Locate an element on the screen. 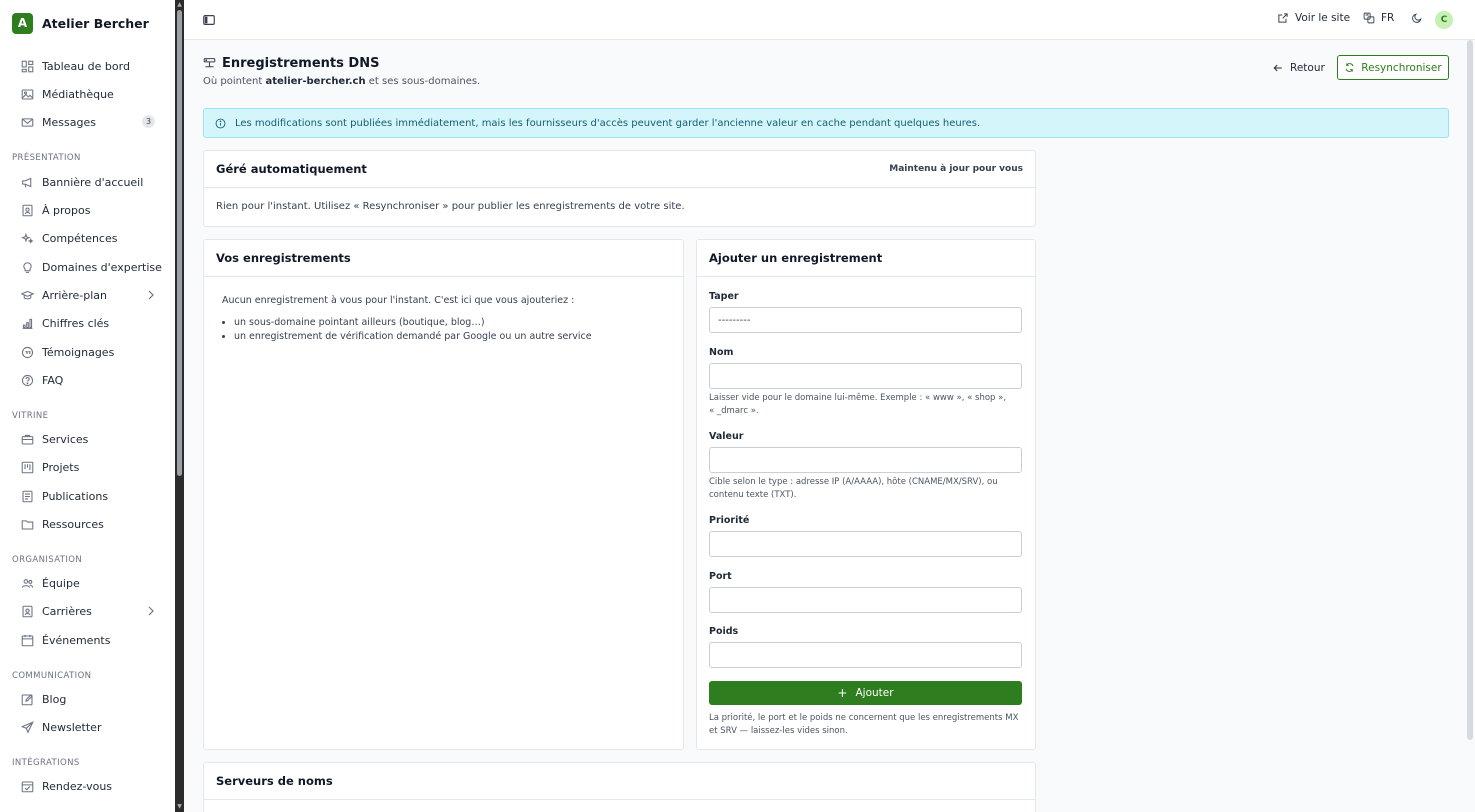 The height and width of the screenshot is (812, 1475). page-title-text: Enregistrements DNS is located at coordinates (301, 63).